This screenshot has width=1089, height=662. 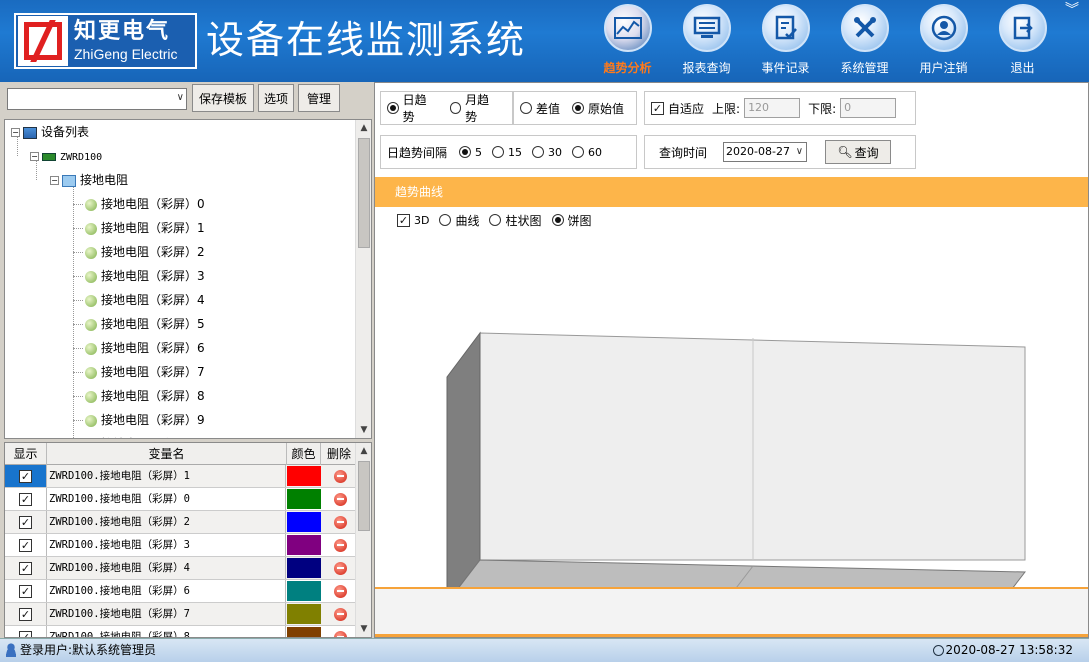 What do you see at coordinates (363, 279) in the screenshot?
I see `tree-scrollbar: ▲ ▼` at bounding box center [363, 279].